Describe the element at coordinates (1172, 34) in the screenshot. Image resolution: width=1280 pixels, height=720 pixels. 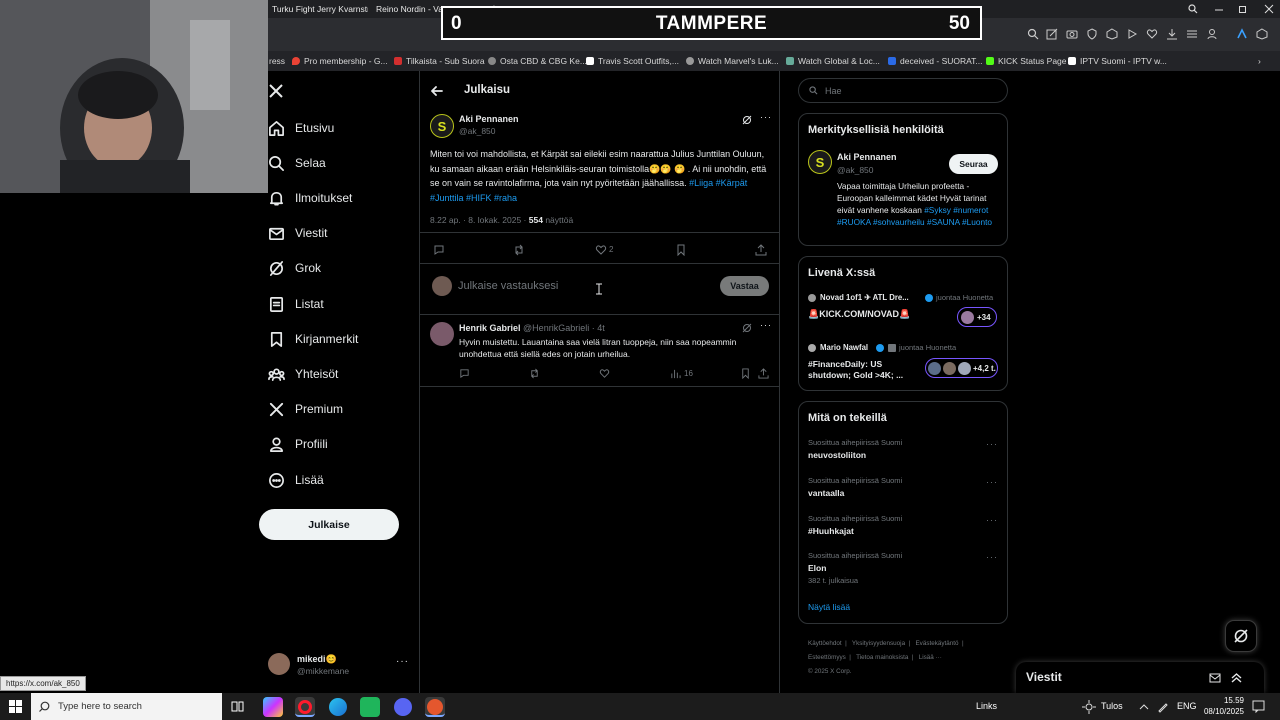
I see `download-icon` at that location.